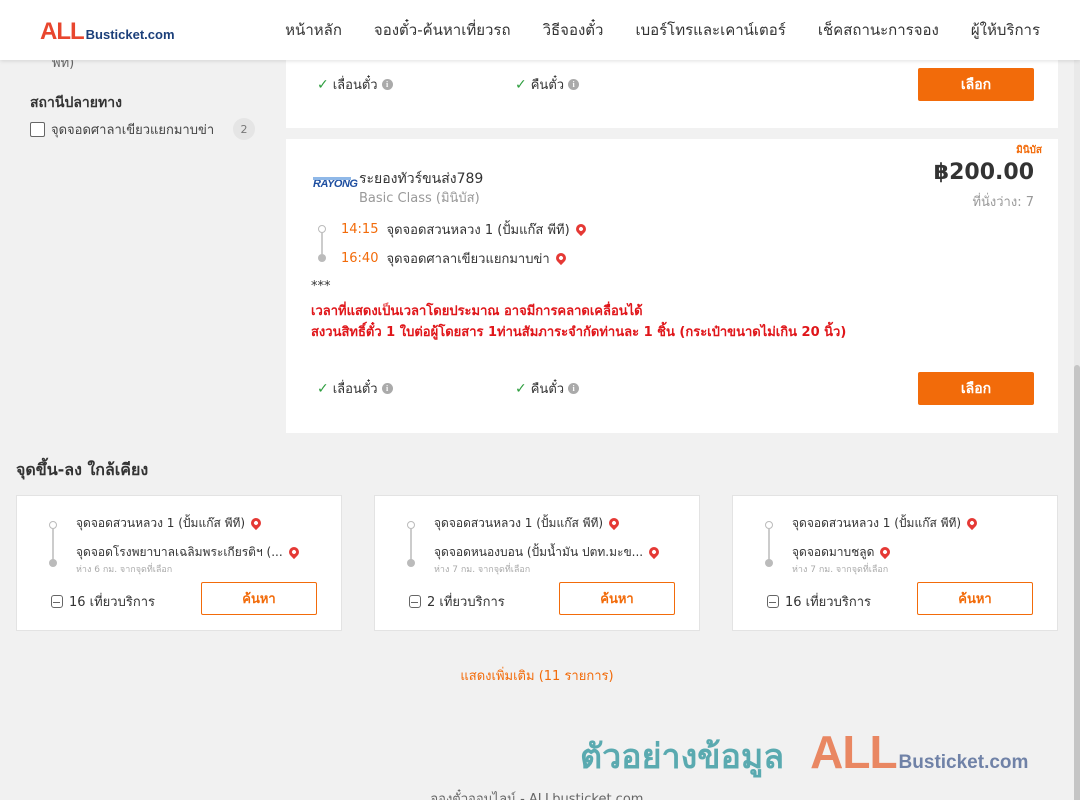  I want to click on scrollbar-thumb, so click(1077, 582).